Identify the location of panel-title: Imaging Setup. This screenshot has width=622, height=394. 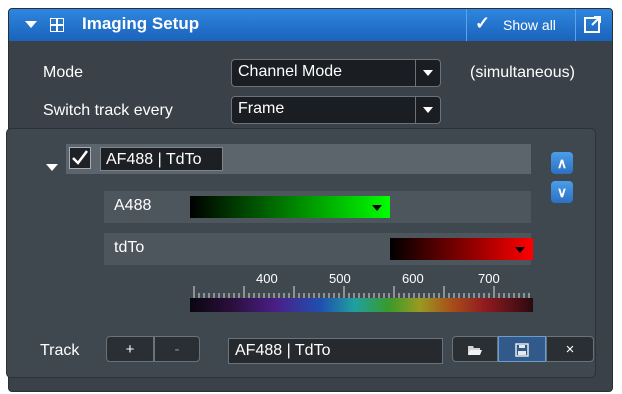
(141, 23).